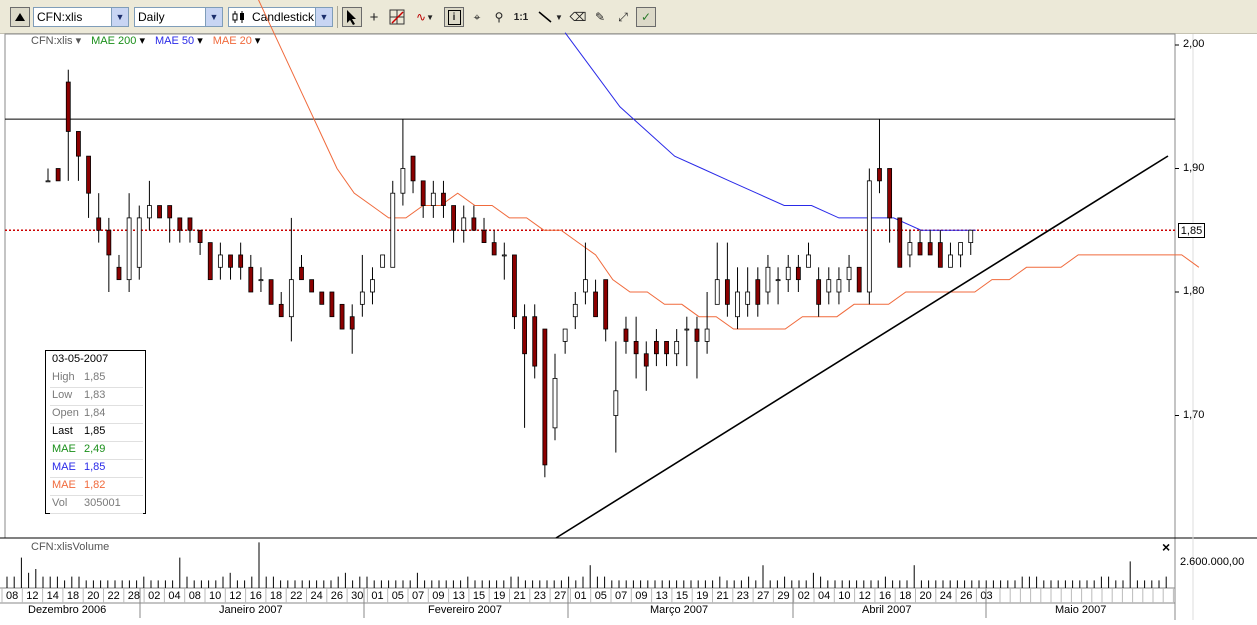  What do you see at coordinates (646, 17) in the screenshot?
I see `highlight-button: ✓` at bounding box center [646, 17].